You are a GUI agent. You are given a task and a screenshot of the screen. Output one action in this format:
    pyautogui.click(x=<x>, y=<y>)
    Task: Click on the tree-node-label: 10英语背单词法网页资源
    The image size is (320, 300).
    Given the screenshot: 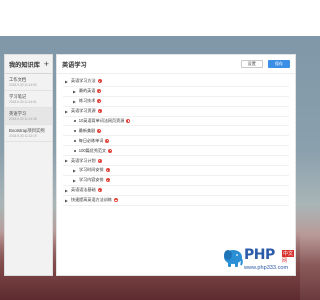 What is the action you would take?
    pyautogui.click(x=101, y=120)
    